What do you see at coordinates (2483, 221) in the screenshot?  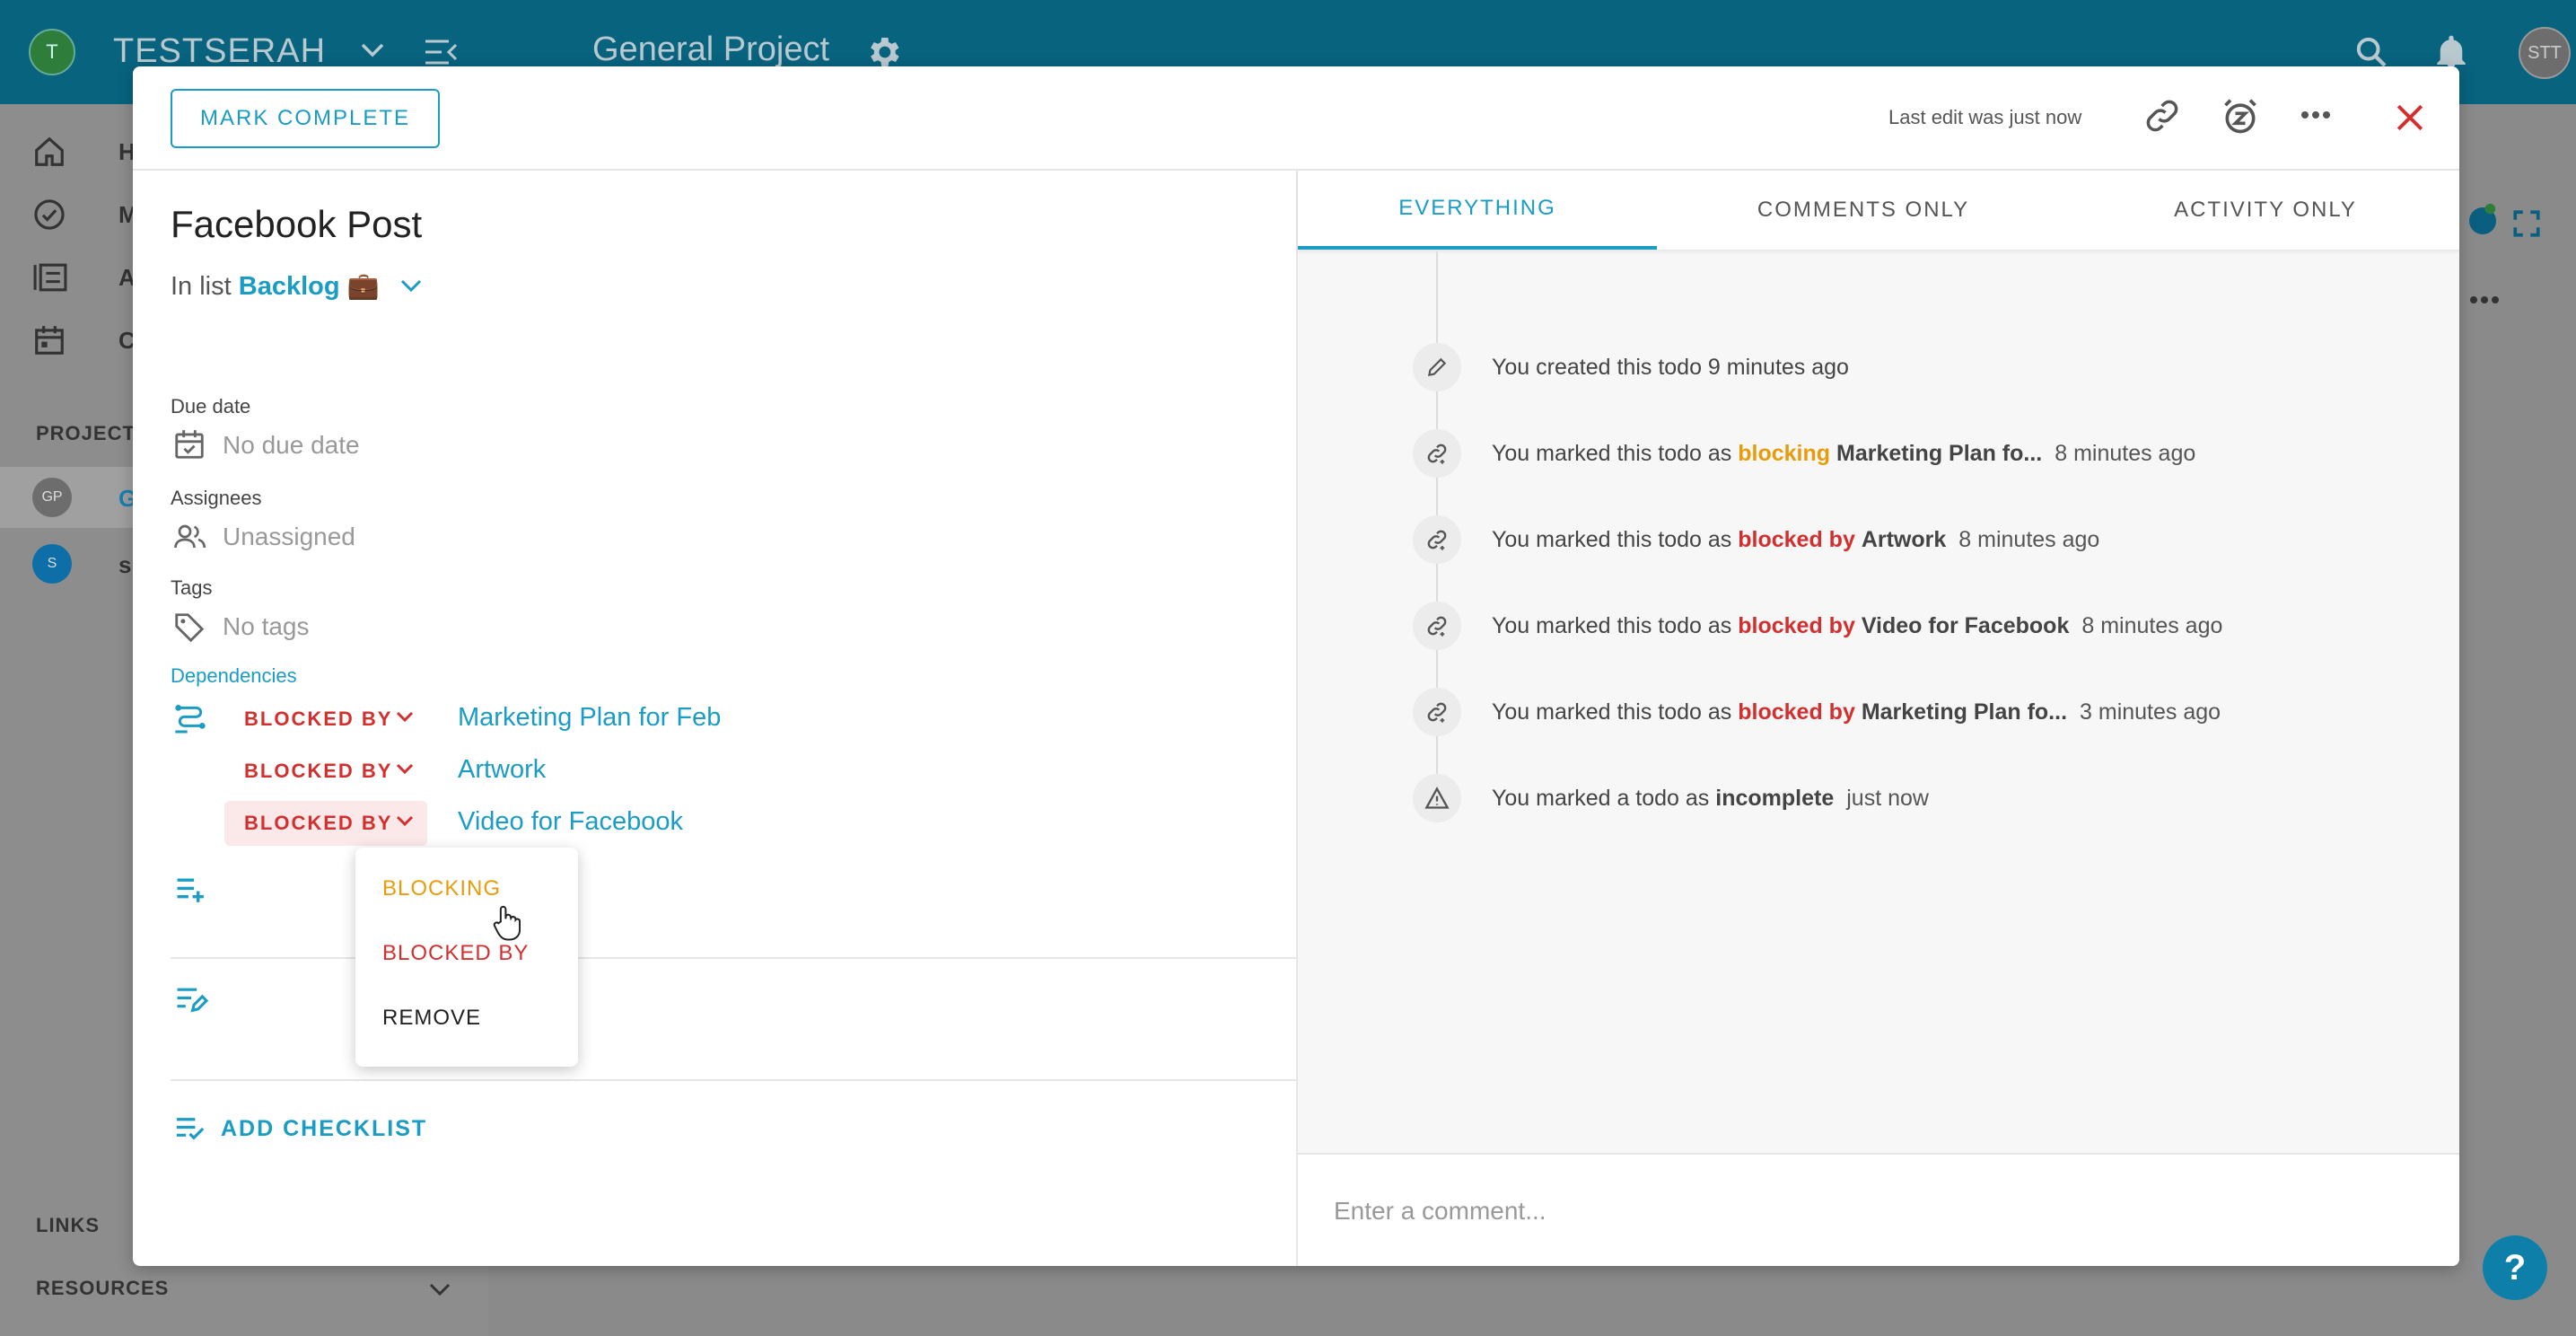 I see `robot-icon` at bounding box center [2483, 221].